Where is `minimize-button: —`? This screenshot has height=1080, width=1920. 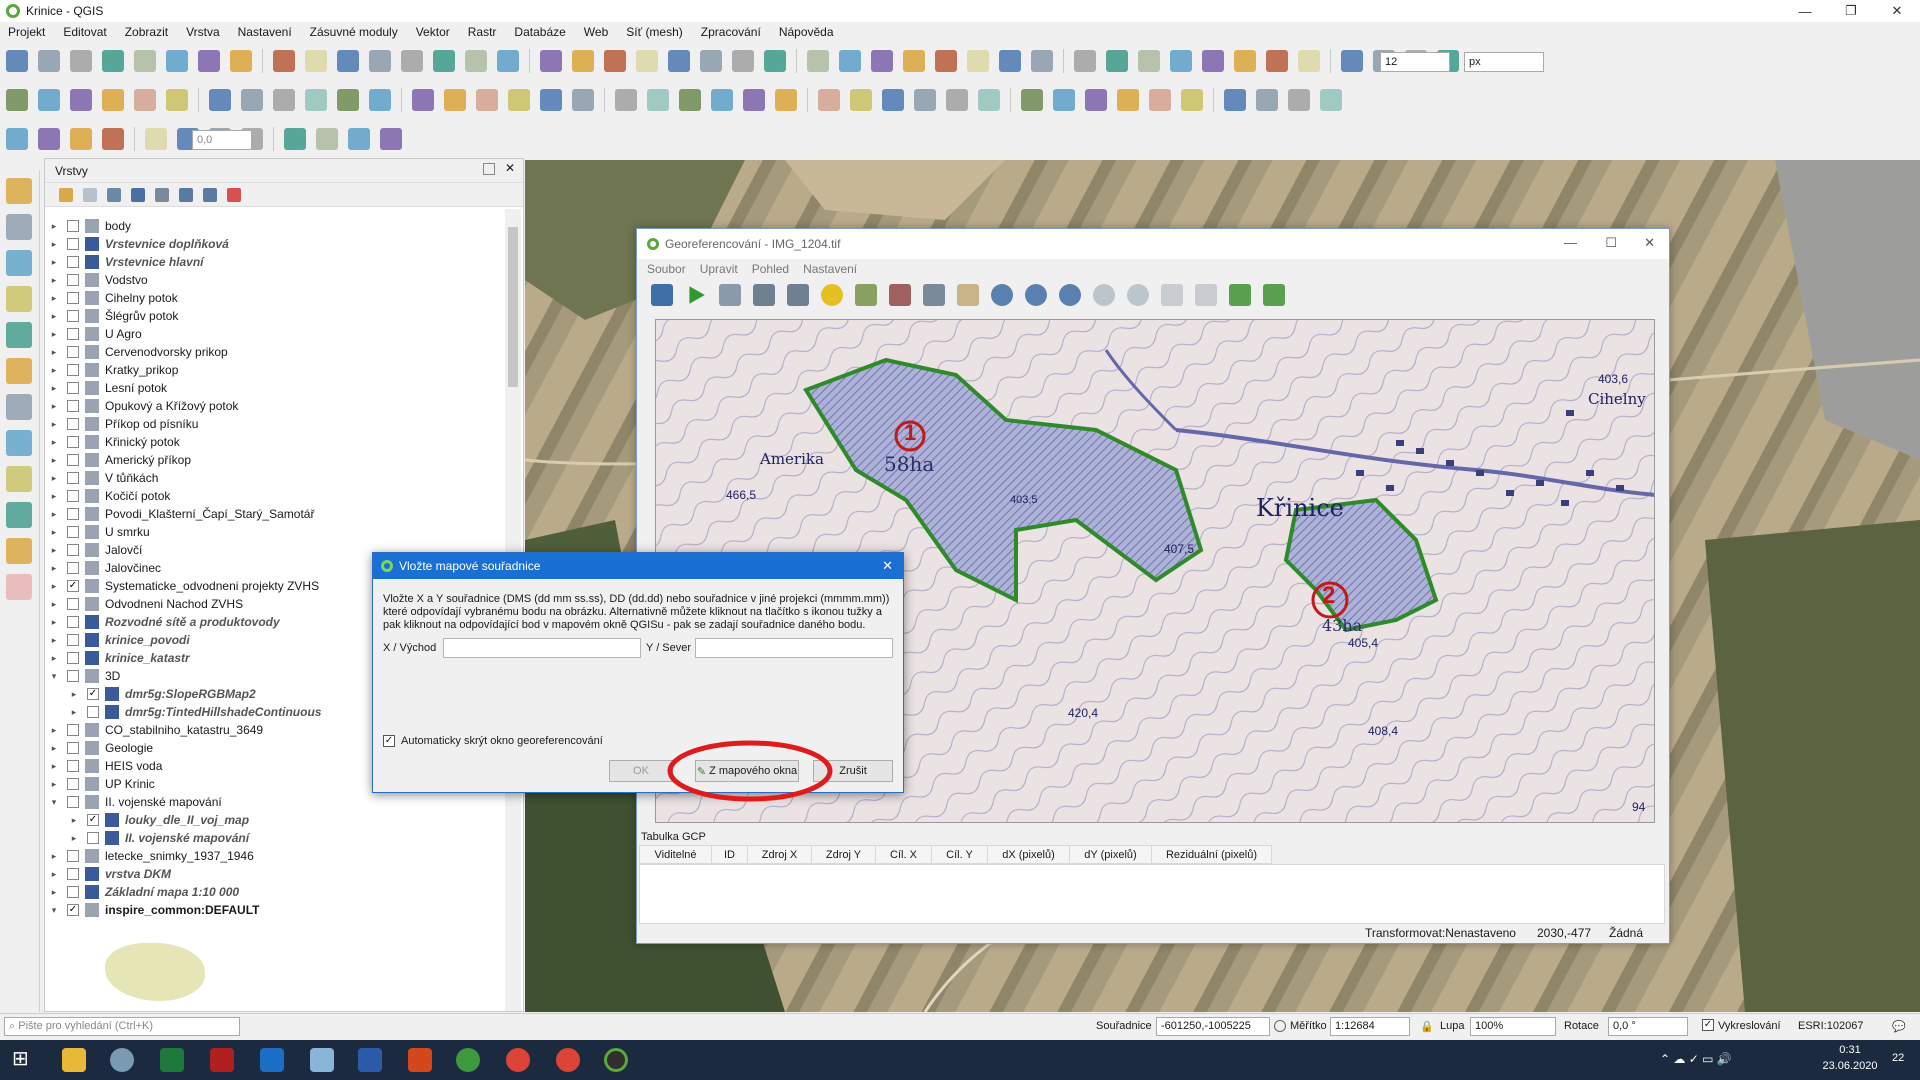 minimize-button: — is located at coordinates (1805, 11).